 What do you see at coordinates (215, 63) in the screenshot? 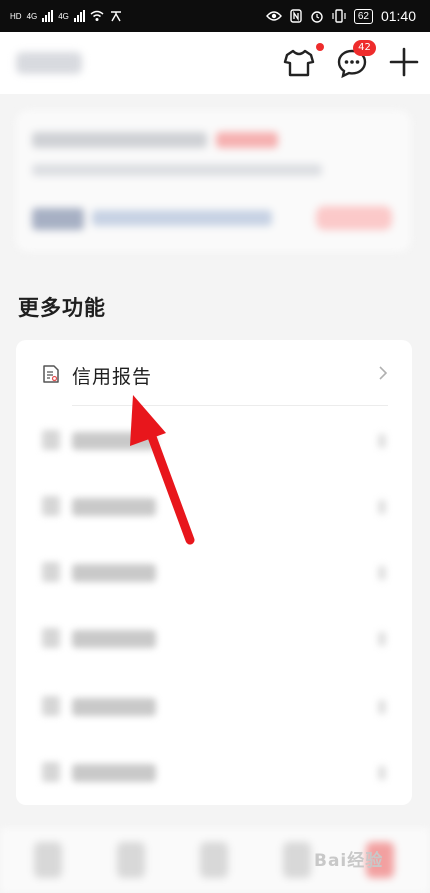
I see `top-bar: 42` at bounding box center [215, 63].